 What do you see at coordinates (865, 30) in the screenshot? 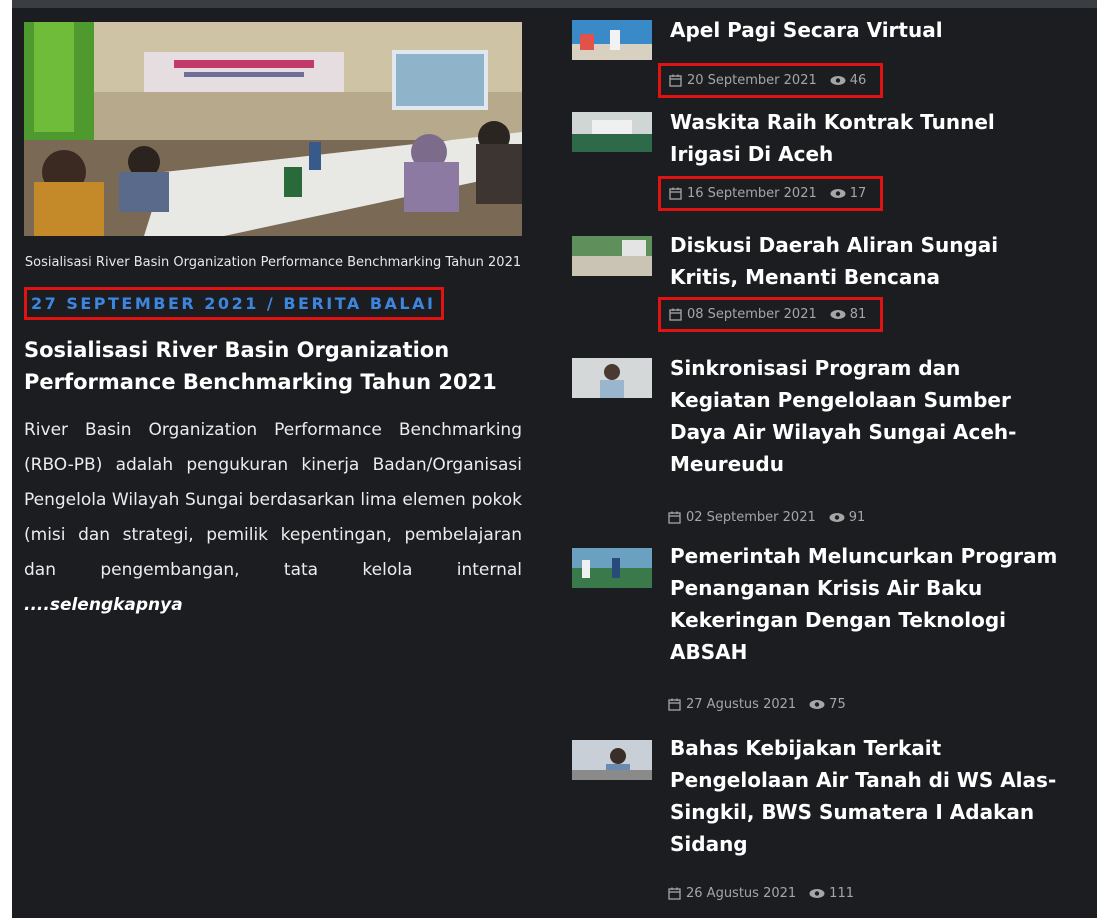
I see `news-title-link: Apel Pagi Secara Virtual` at bounding box center [865, 30].